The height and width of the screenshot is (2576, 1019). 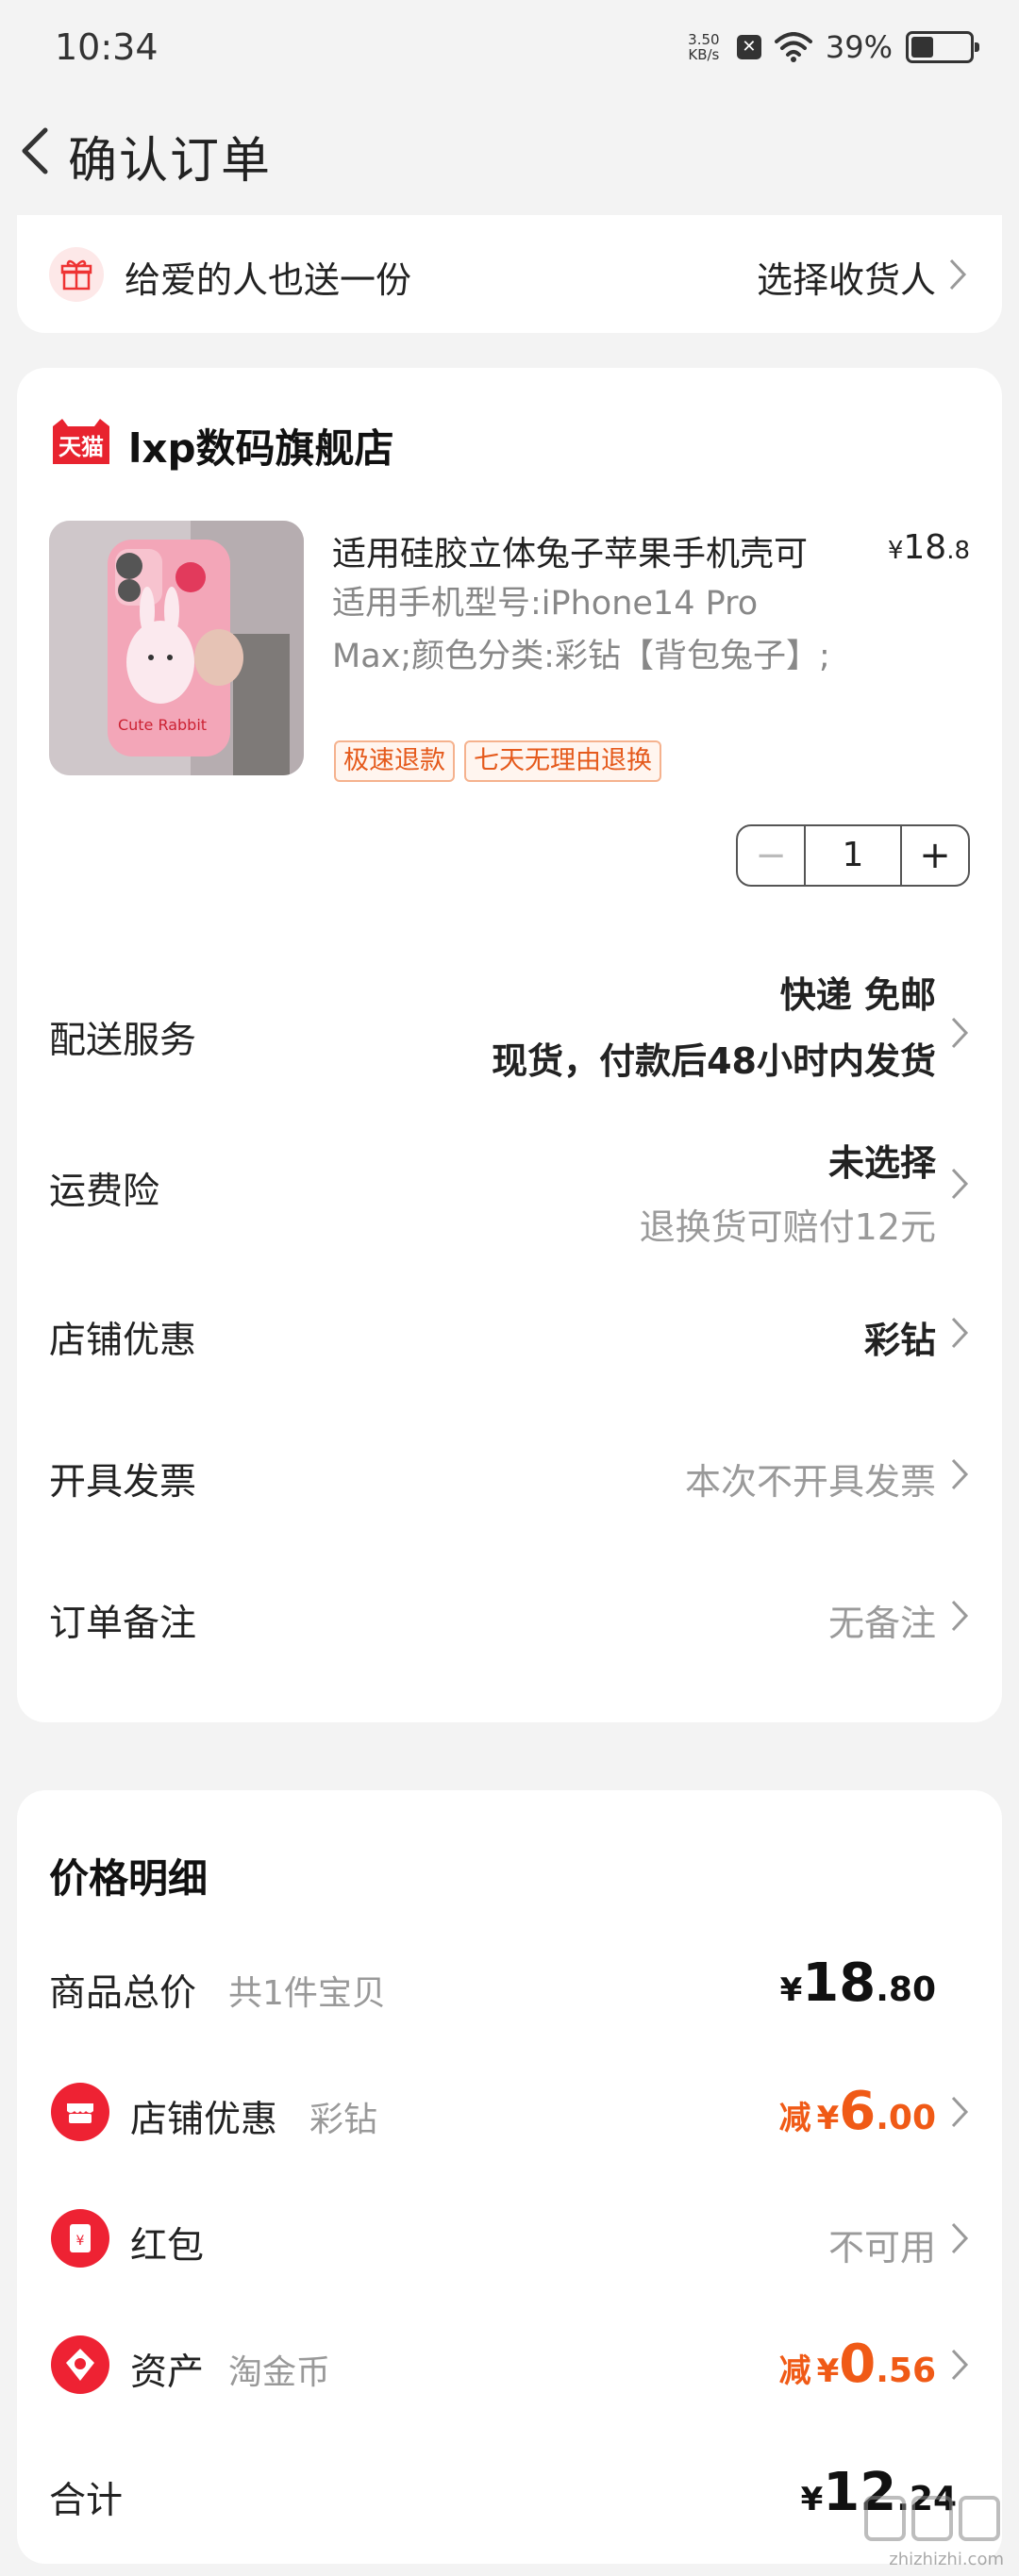 I want to click on gift-label: 给爱的人也送一份, so click(x=268, y=280).